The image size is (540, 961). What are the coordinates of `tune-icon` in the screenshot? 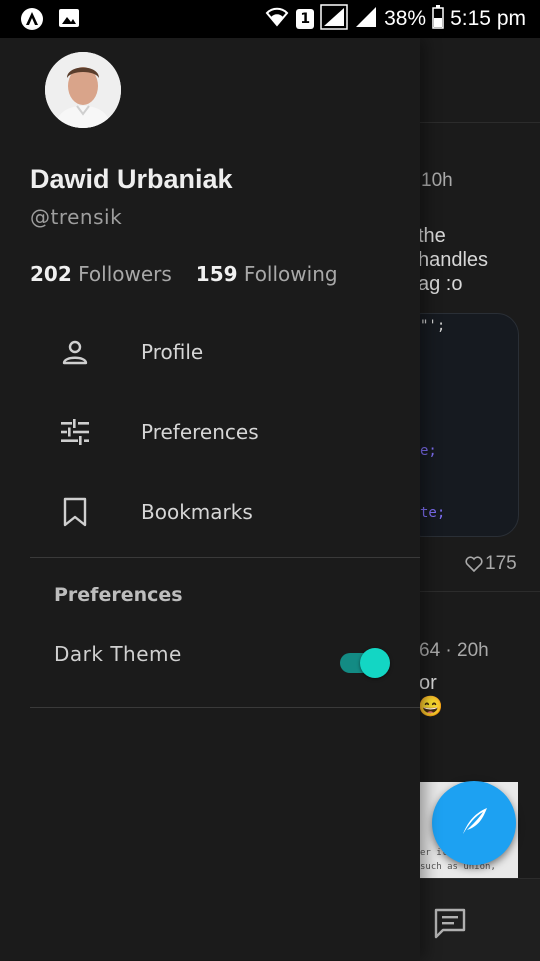 It's located at (75, 432).